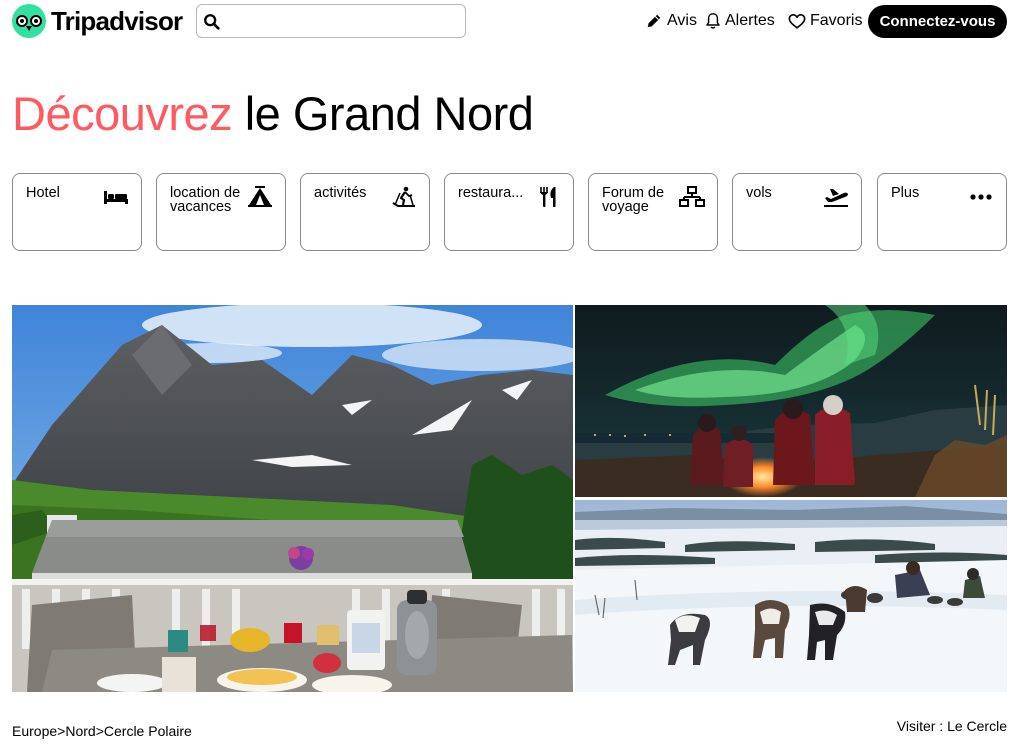  I want to click on breadcrumb-item-europe: Europe, so click(34, 731).